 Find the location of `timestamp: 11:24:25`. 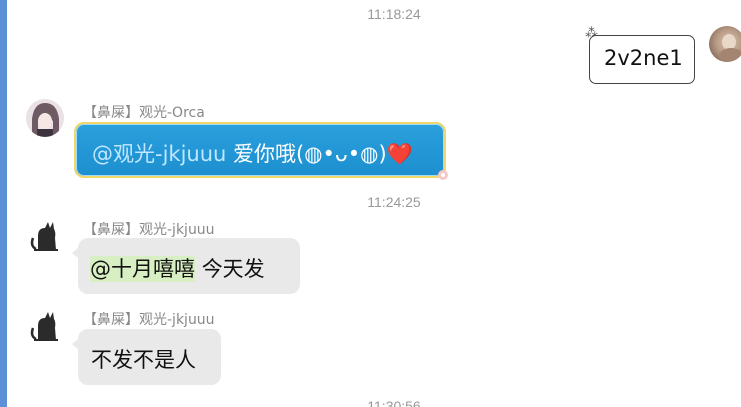

timestamp: 11:24:25 is located at coordinates (394, 202).